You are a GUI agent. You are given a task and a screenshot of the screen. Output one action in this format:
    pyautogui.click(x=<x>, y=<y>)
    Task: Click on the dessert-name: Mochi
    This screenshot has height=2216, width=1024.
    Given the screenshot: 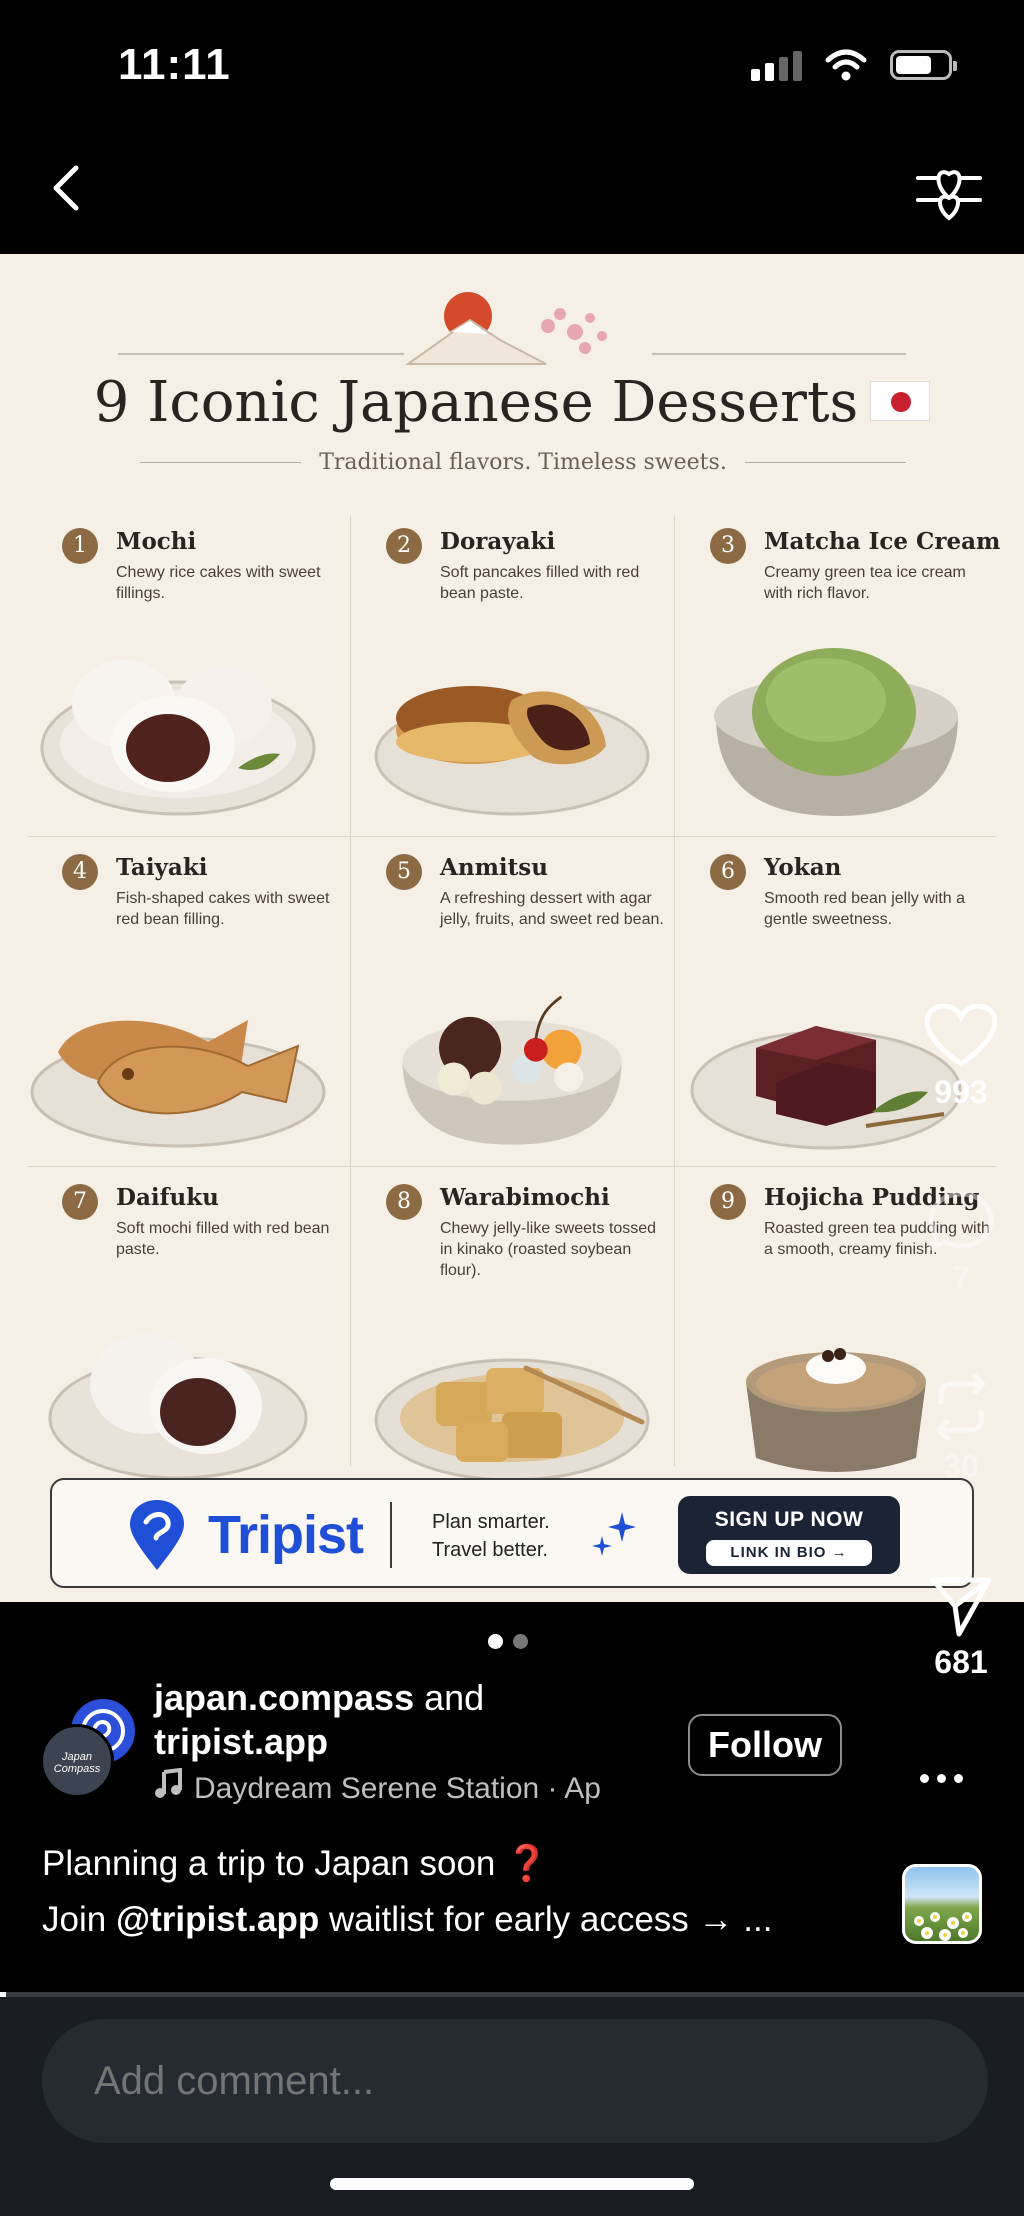 What is the action you would take?
    pyautogui.click(x=156, y=541)
    